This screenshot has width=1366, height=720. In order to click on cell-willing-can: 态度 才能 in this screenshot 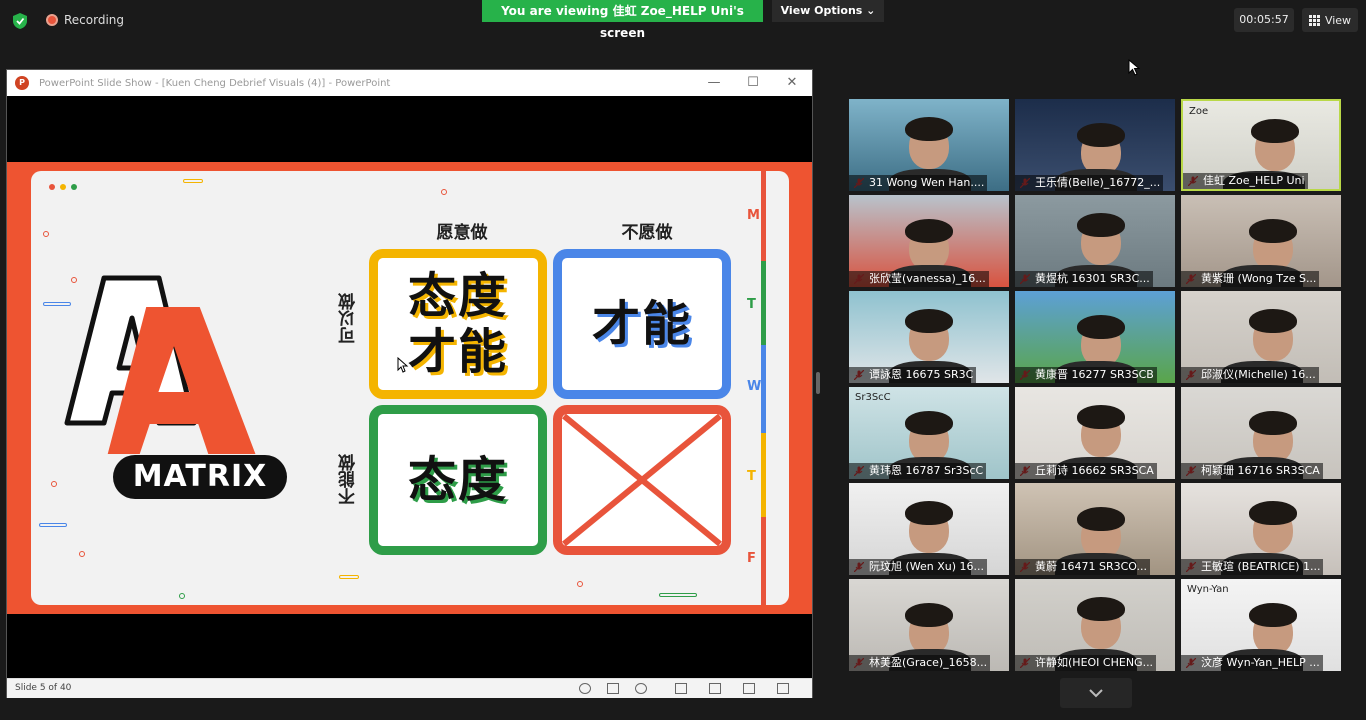, I will do `click(458, 324)`.